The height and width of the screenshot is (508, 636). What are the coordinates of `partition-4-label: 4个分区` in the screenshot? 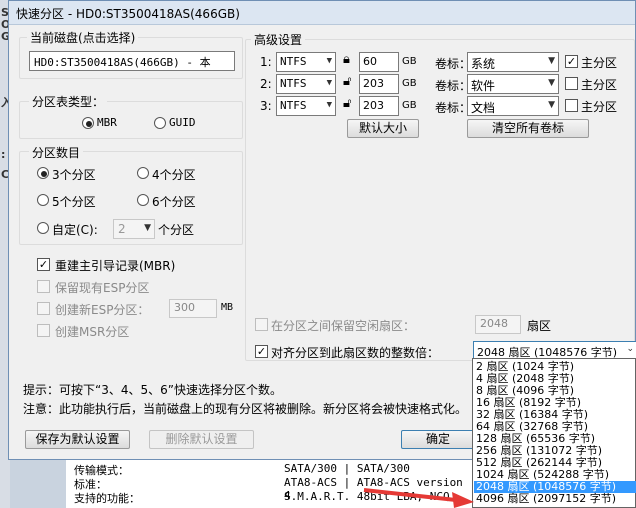 It's located at (174, 175).